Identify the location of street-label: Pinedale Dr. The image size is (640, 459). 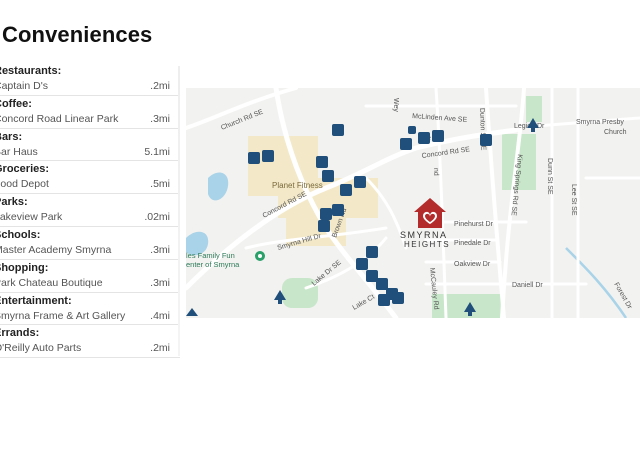
(472, 243).